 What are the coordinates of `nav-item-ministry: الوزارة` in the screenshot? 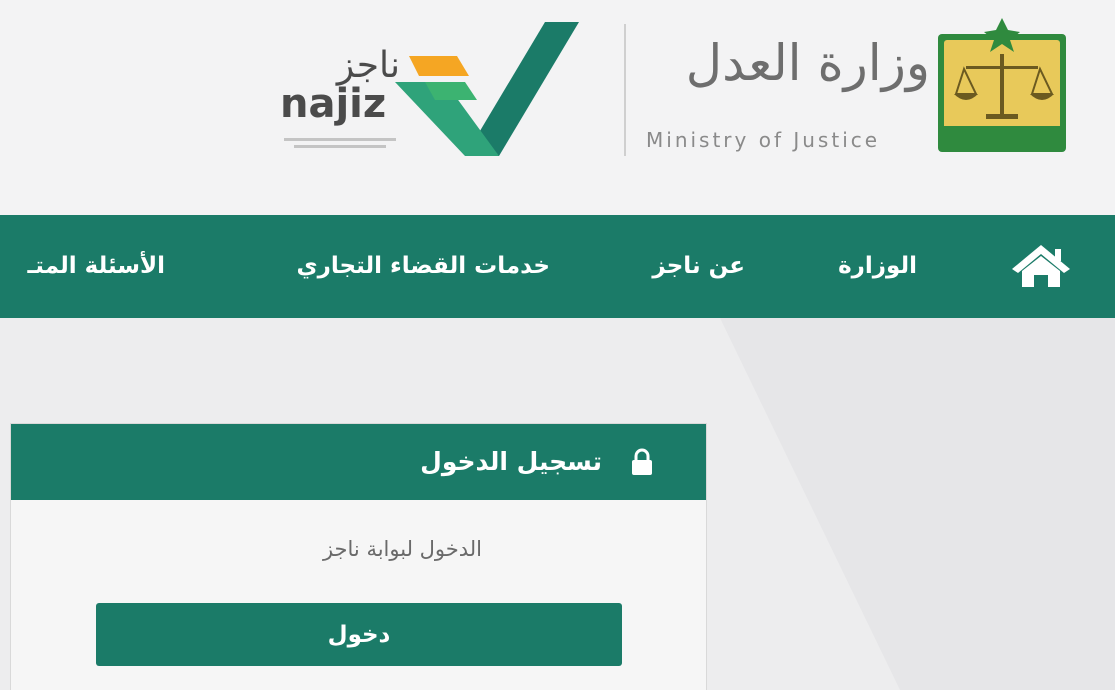 It's located at (877, 266).